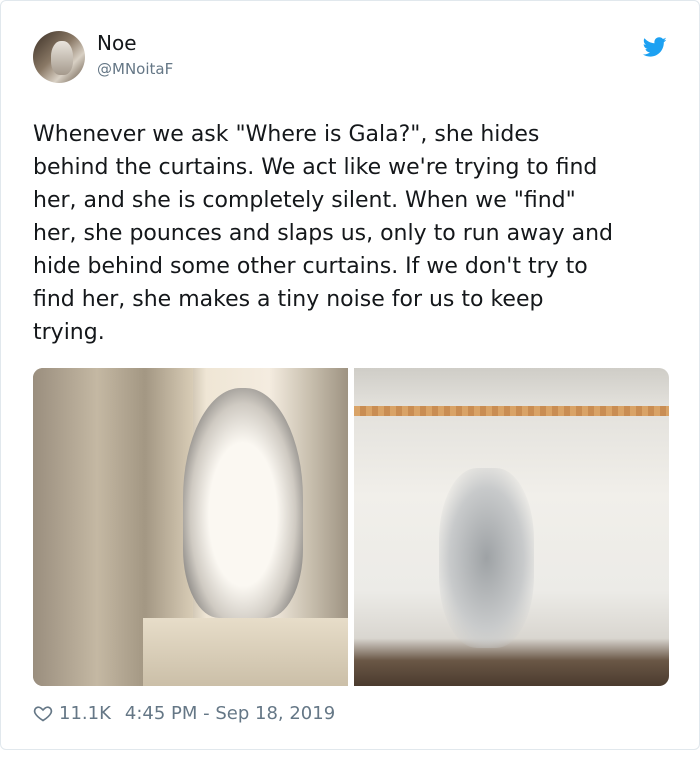 Image resolution: width=700 pixels, height=758 pixels. Describe the element at coordinates (230, 713) in the screenshot. I see `tweet-timestamp: 4:45 PM - Sep 18, 2019` at that location.